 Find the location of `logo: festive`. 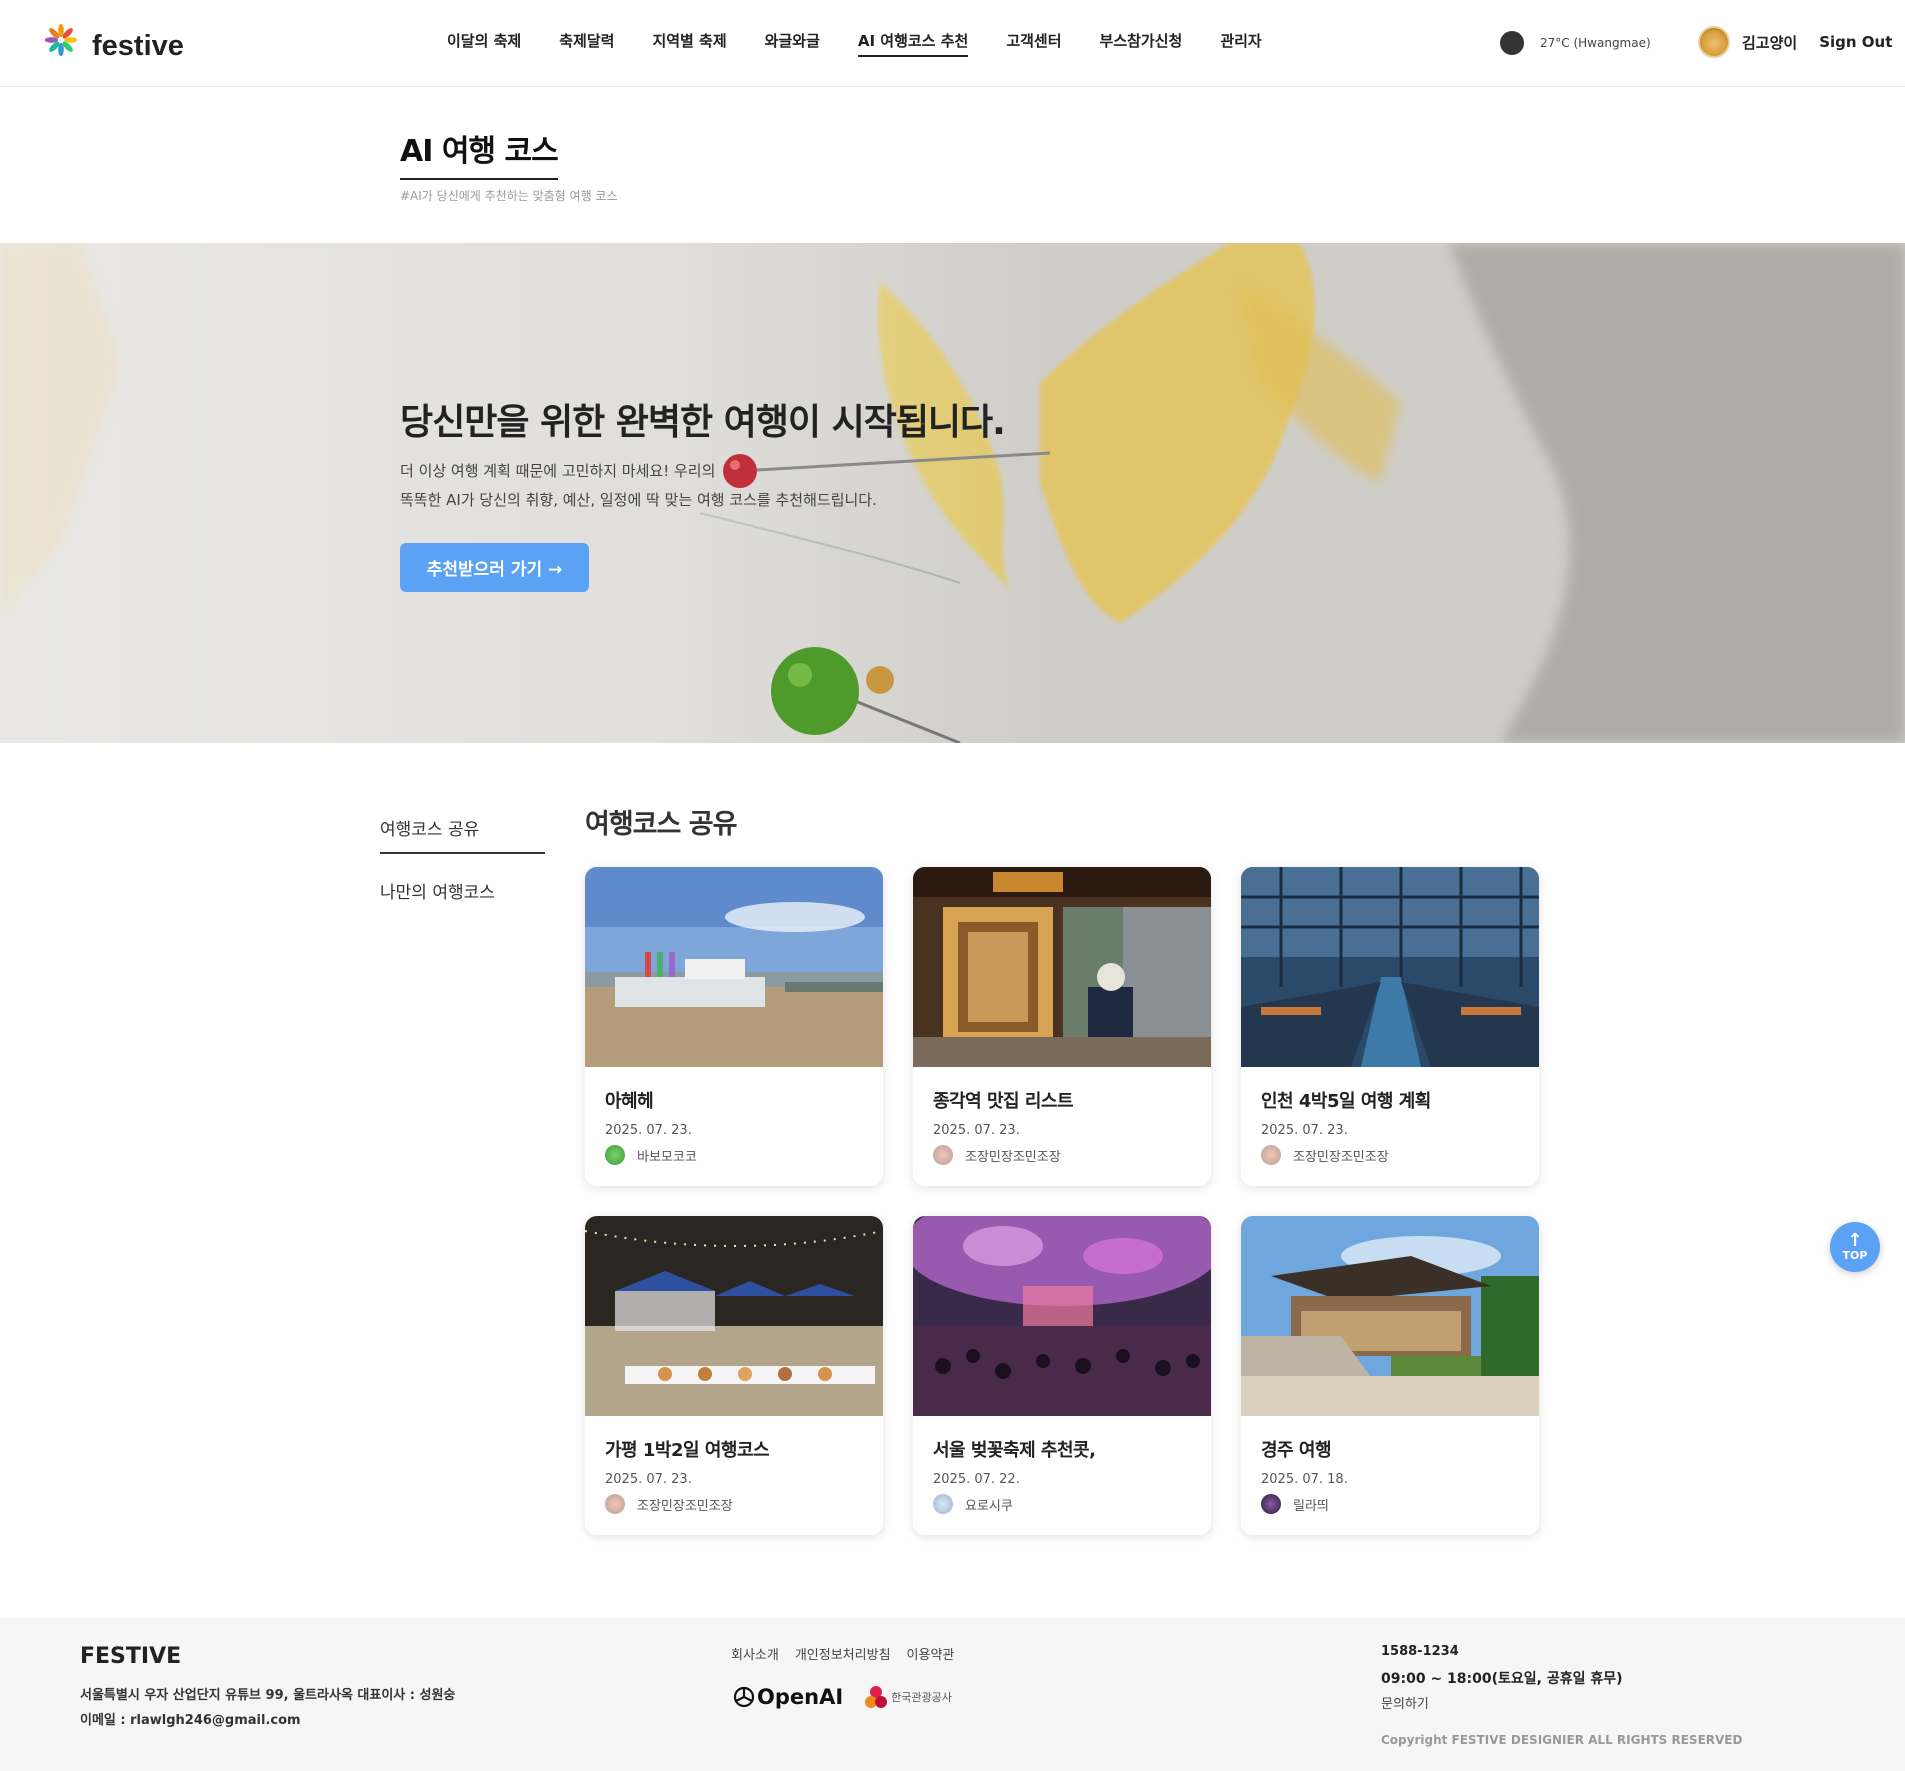

logo: festive is located at coordinates (113, 40).